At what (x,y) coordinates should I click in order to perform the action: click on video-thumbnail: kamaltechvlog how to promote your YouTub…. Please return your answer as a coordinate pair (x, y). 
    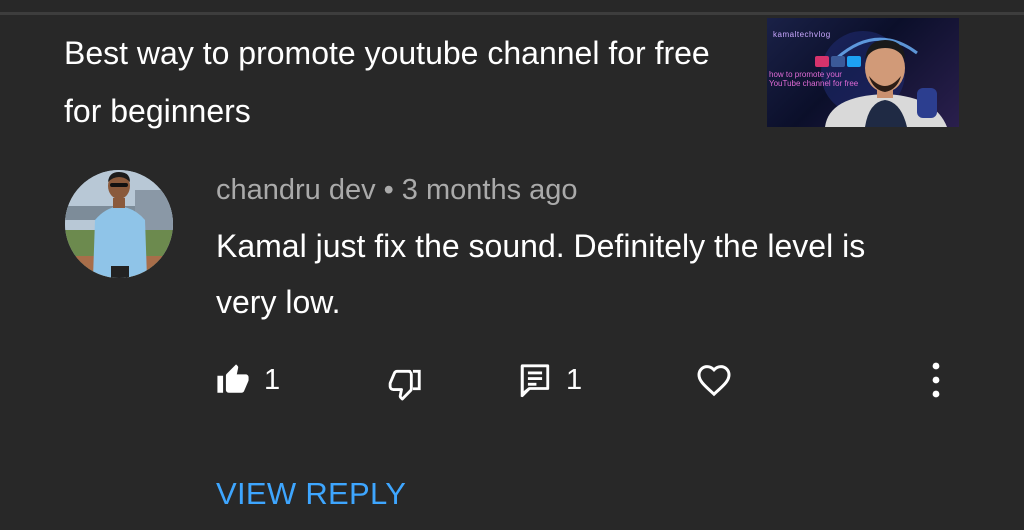
    Looking at the image, I should click on (863, 72).